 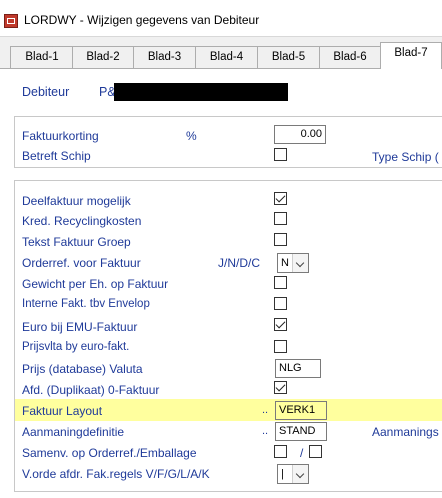 I want to click on aanmanings-label: Aanmanings, so click(x=405, y=432).